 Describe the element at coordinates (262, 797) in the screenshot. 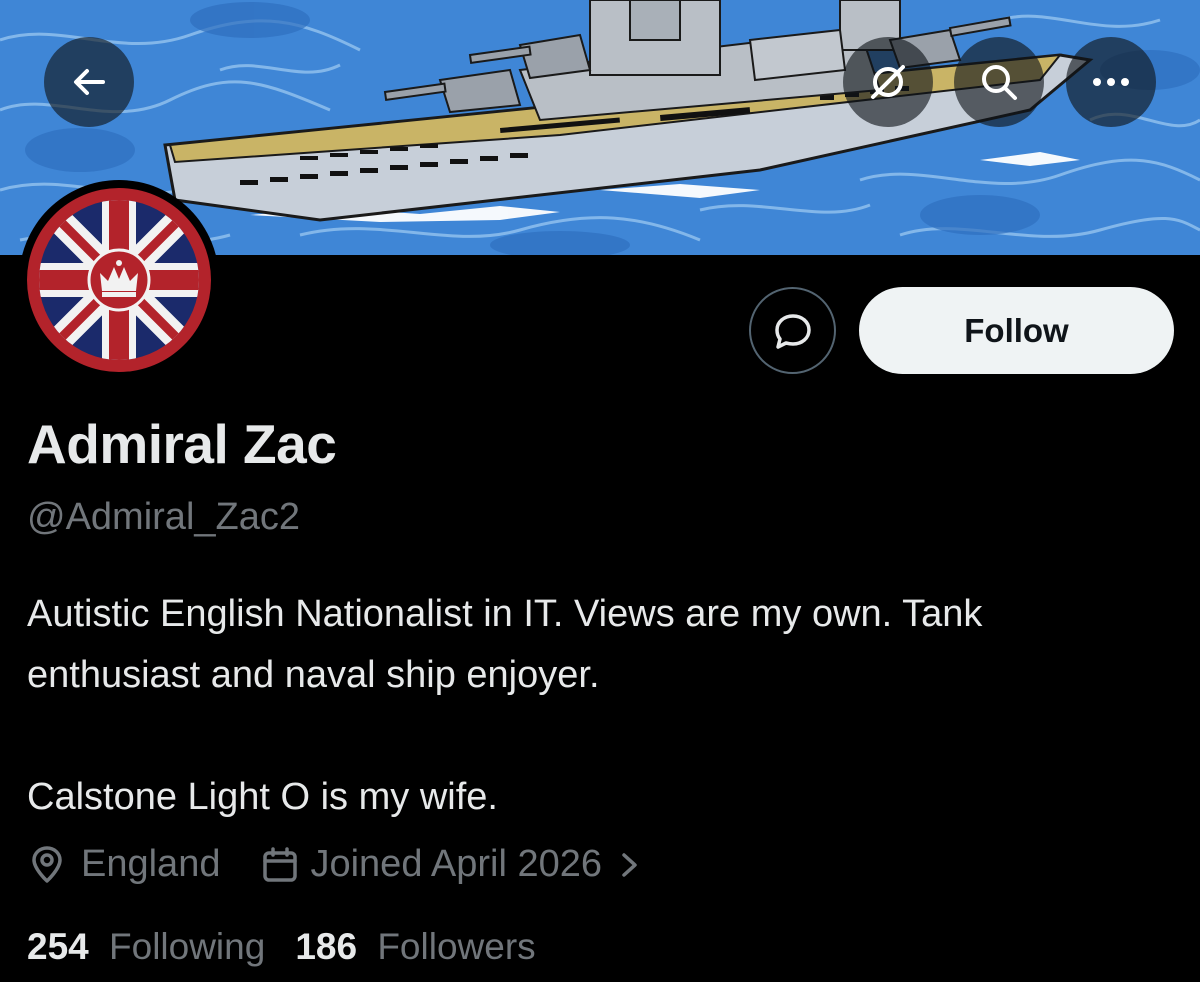

I see `bio-line: Calstone Light O is my wife.` at that location.